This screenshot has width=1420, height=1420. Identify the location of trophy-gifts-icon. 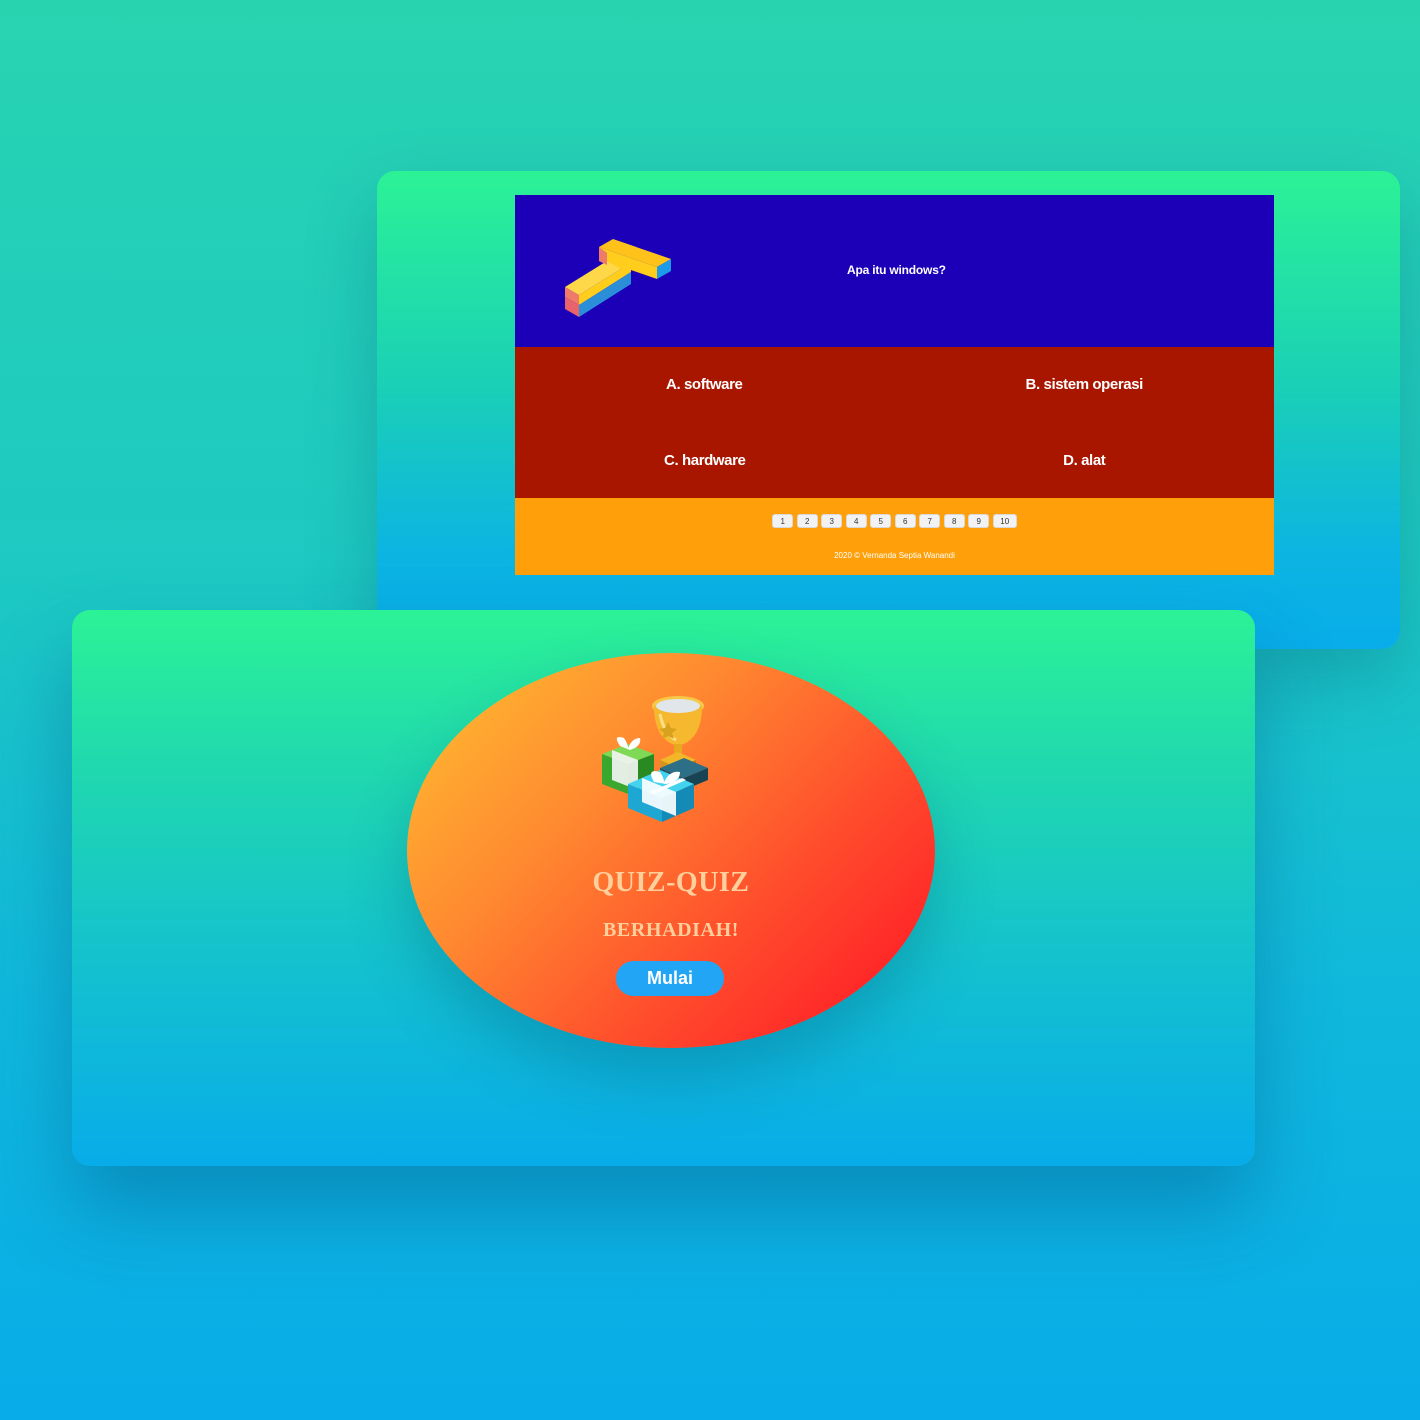
(655, 759).